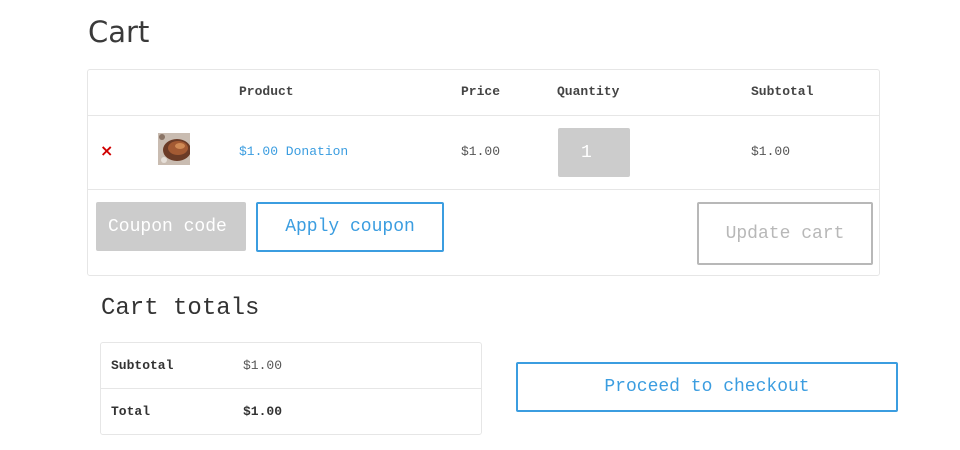 The height and width of the screenshot is (450, 960). What do you see at coordinates (291, 412) in the screenshot?
I see `totals-total-row: Total $1.00` at bounding box center [291, 412].